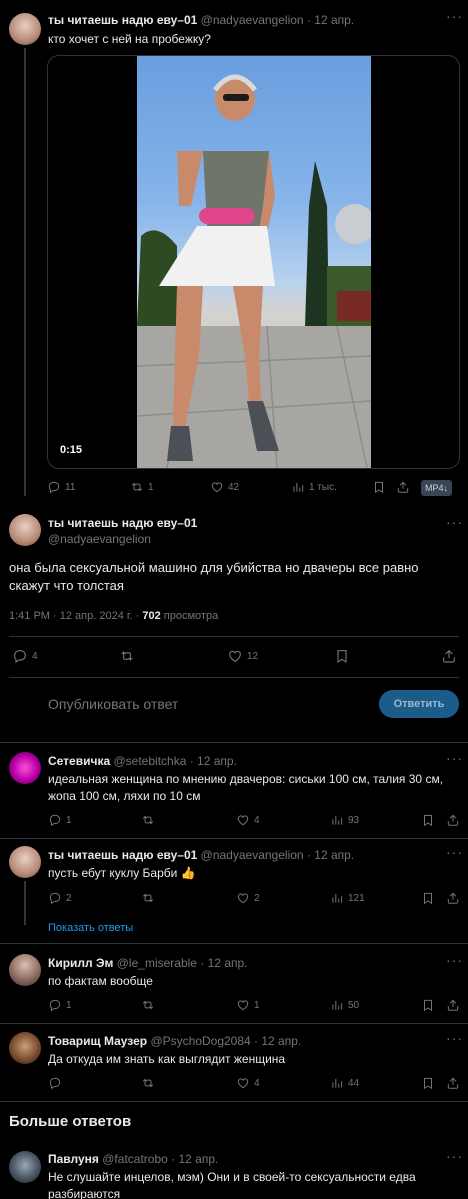  I want to click on reply-button: 4, so click(25, 656).